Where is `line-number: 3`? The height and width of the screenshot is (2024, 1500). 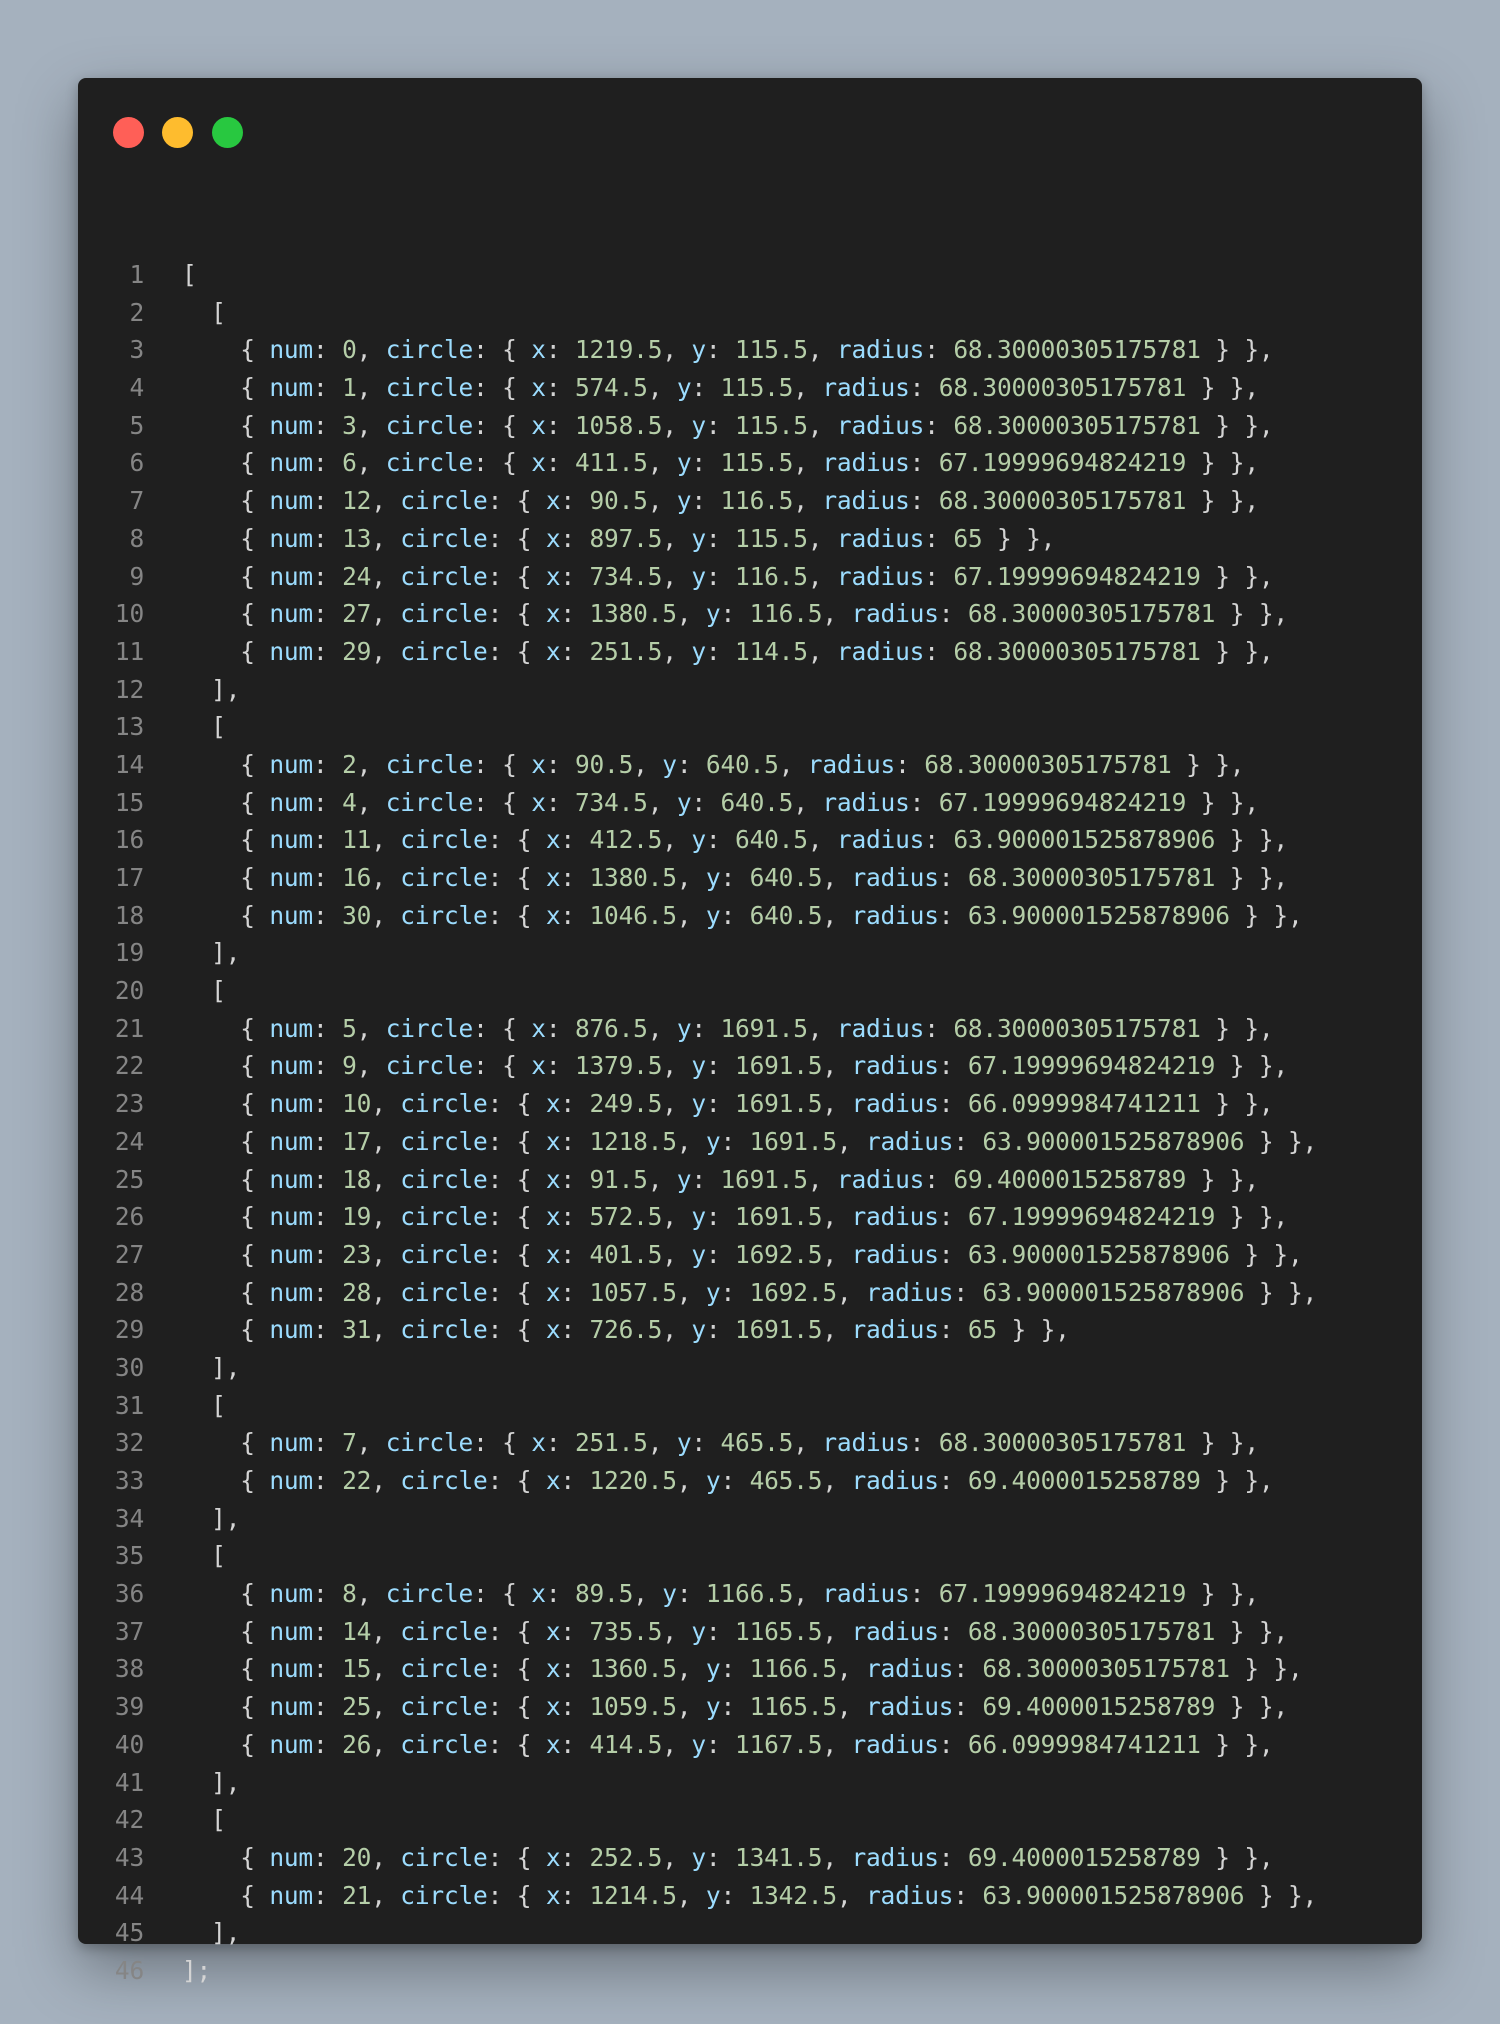 line-number: 3 is located at coordinates (136, 350).